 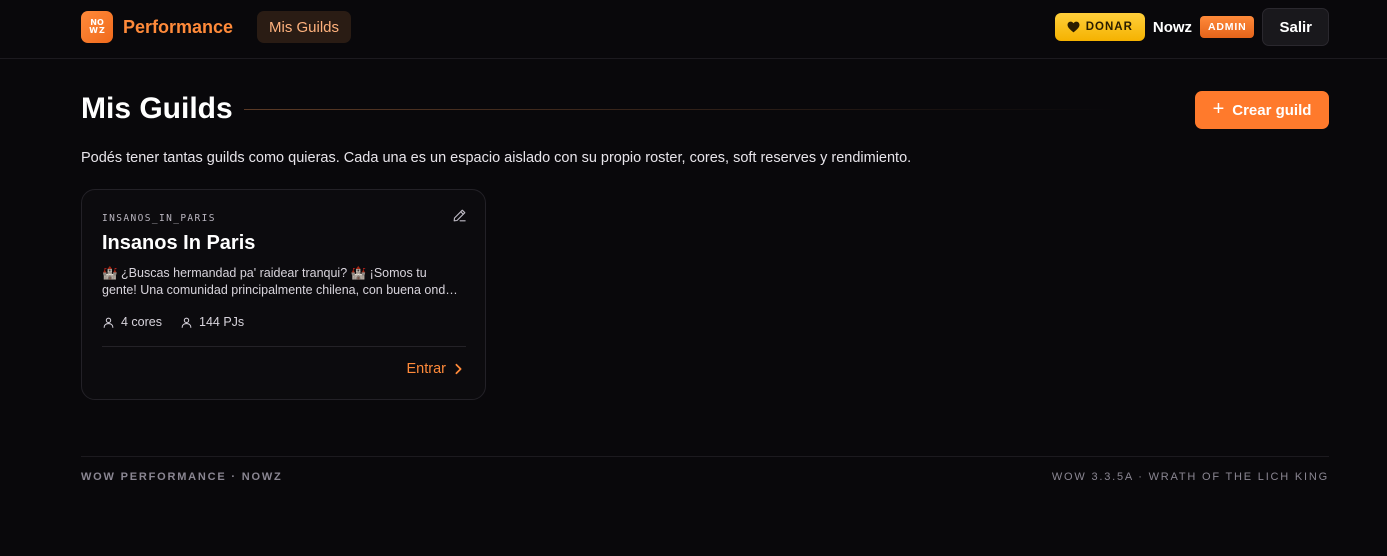 What do you see at coordinates (284, 346) in the screenshot?
I see `card-divider` at bounding box center [284, 346].